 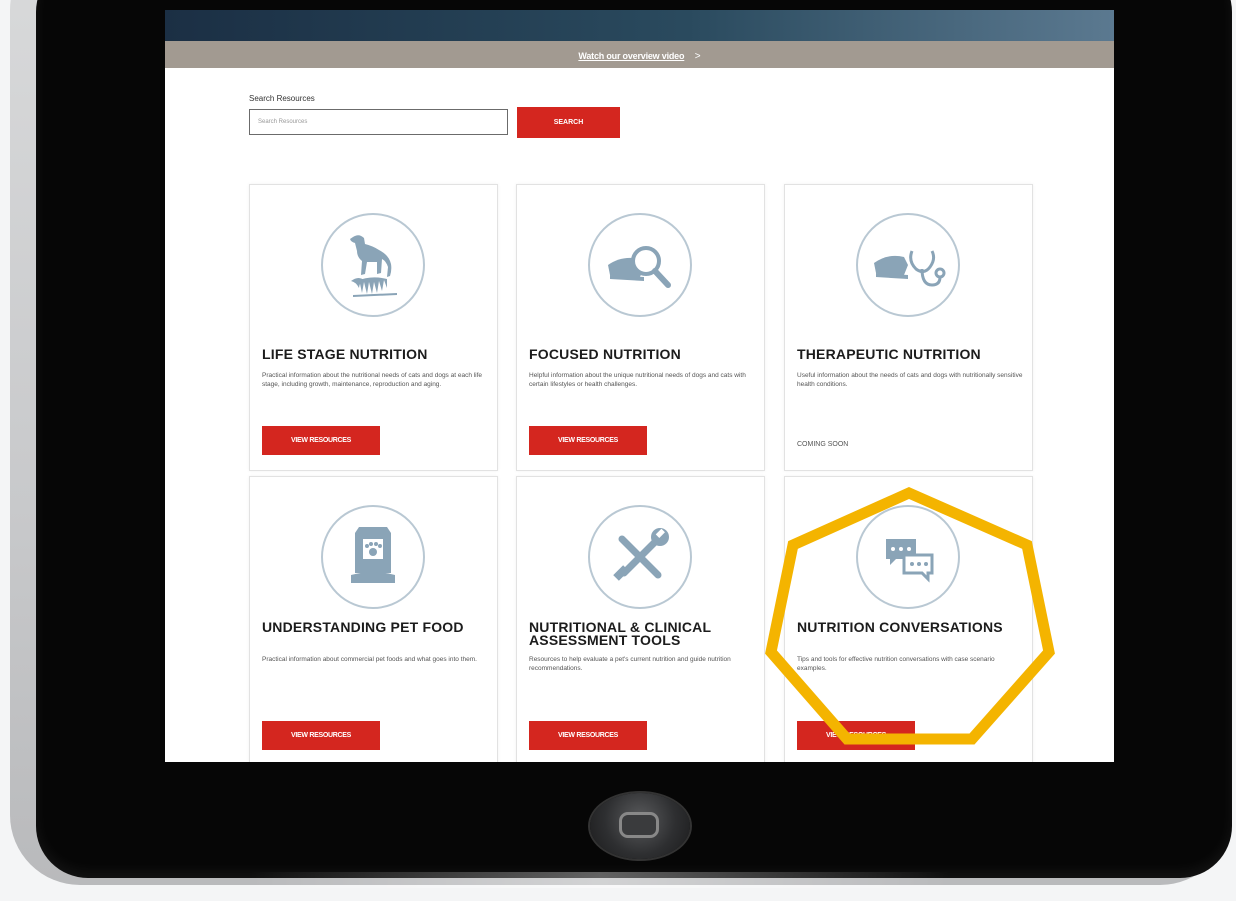 I want to click on hero-banner, so click(x=639, y=25).